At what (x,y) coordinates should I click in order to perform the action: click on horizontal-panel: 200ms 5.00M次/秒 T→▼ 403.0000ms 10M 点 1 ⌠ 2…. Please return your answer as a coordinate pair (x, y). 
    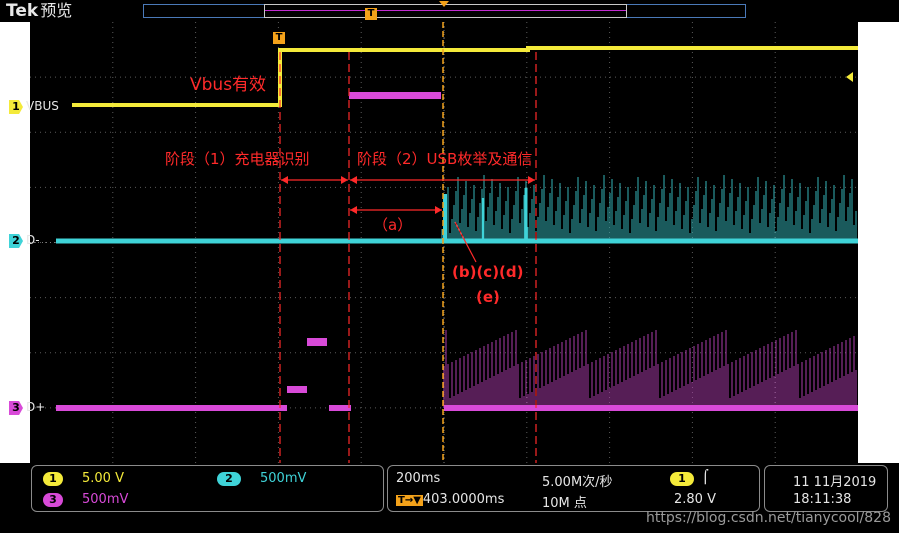
    Looking at the image, I should click on (573, 488).